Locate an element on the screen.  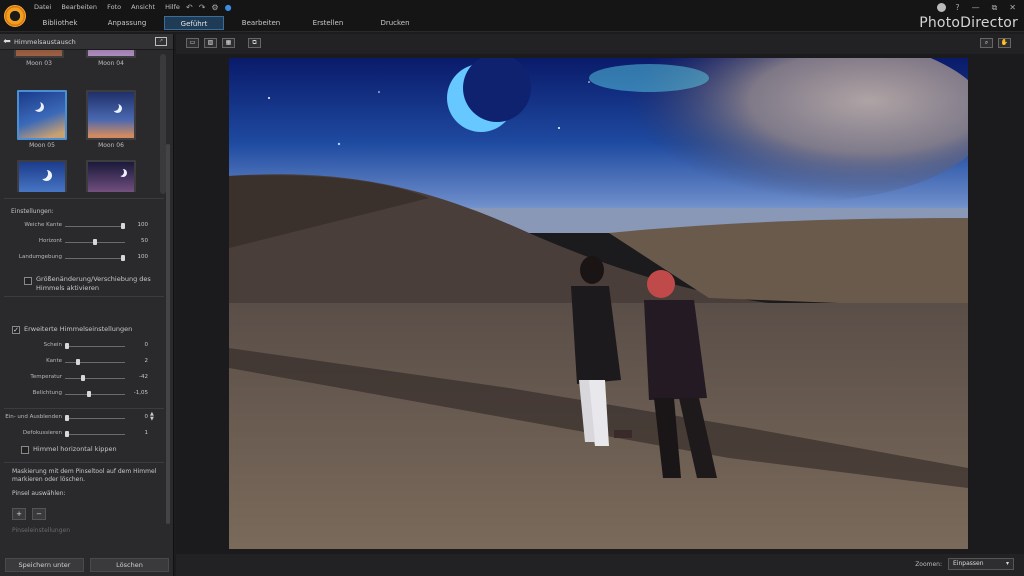
maximize-button: ⧉ is located at coordinates (995, 8).